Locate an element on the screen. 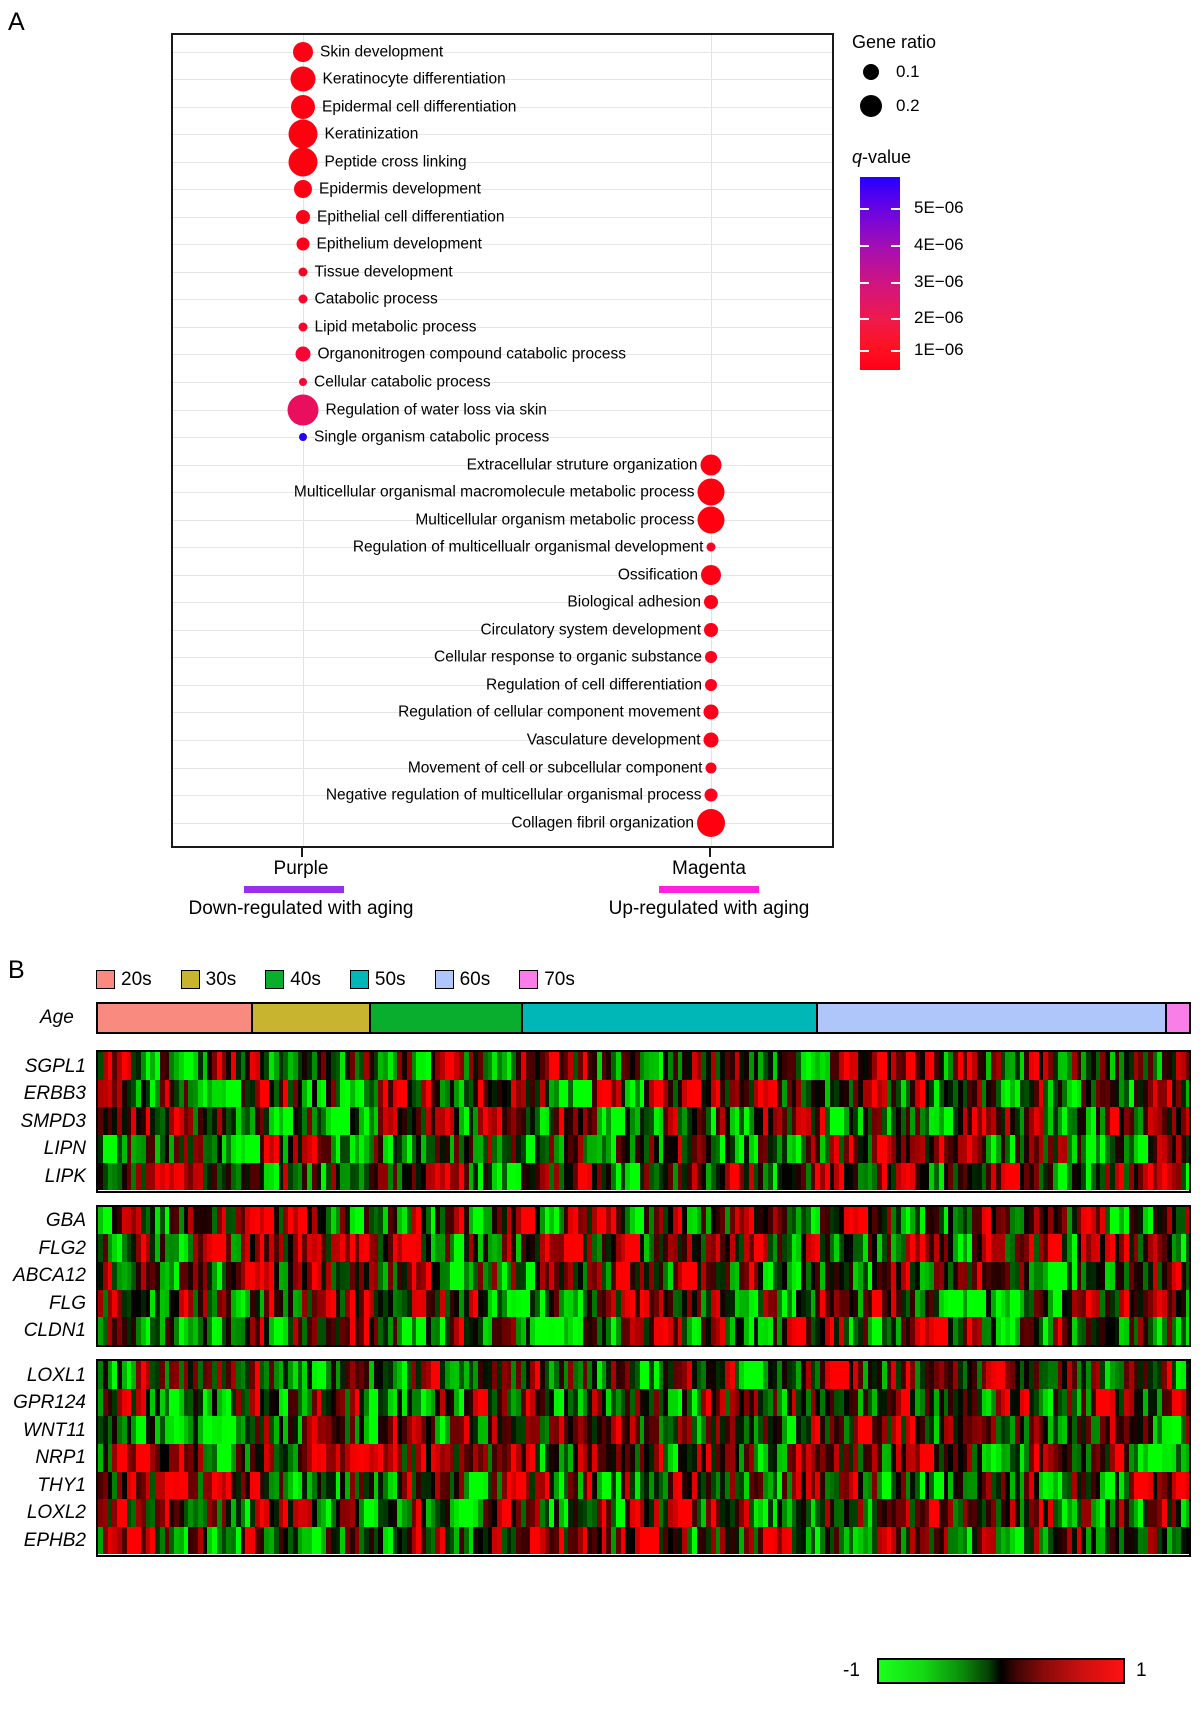 The height and width of the screenshot is (1728, 1200). dotplot-row: Biological adhesion is located at coordinates (502, 602).